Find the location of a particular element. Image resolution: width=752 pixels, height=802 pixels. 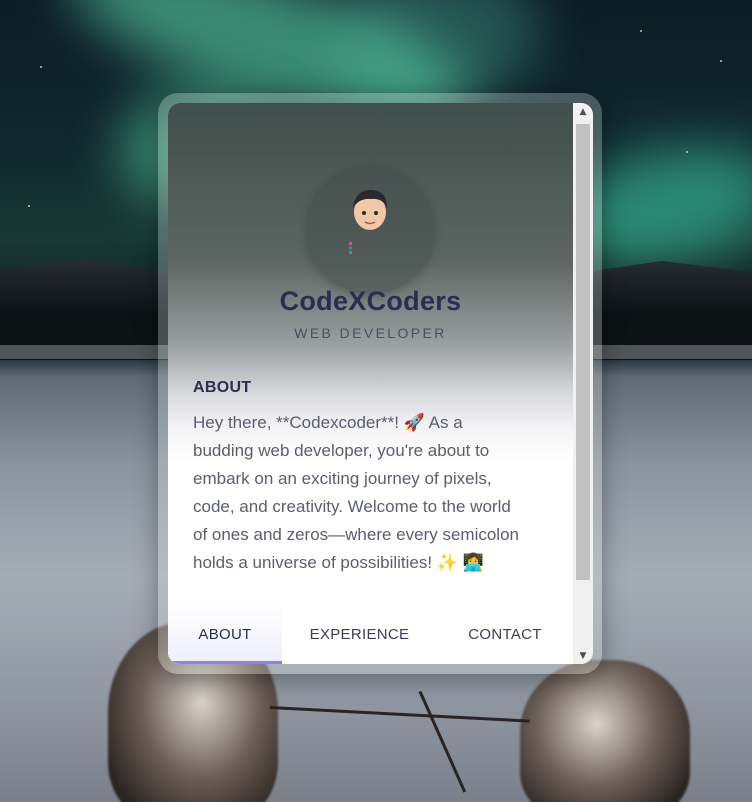

husky-dog is located at coordinates (605, 731).